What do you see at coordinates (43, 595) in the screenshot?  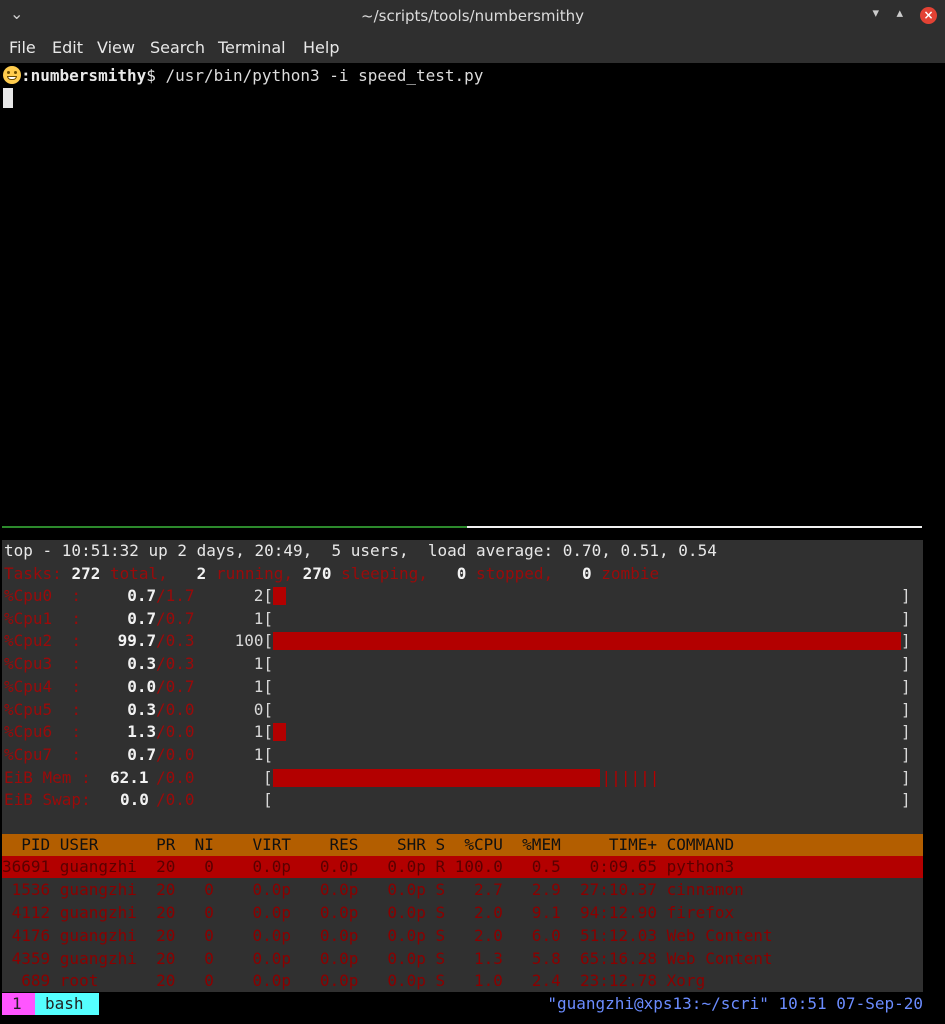 I see `cpu-label: %Cpu0 :` at bounding box center [43, 595].